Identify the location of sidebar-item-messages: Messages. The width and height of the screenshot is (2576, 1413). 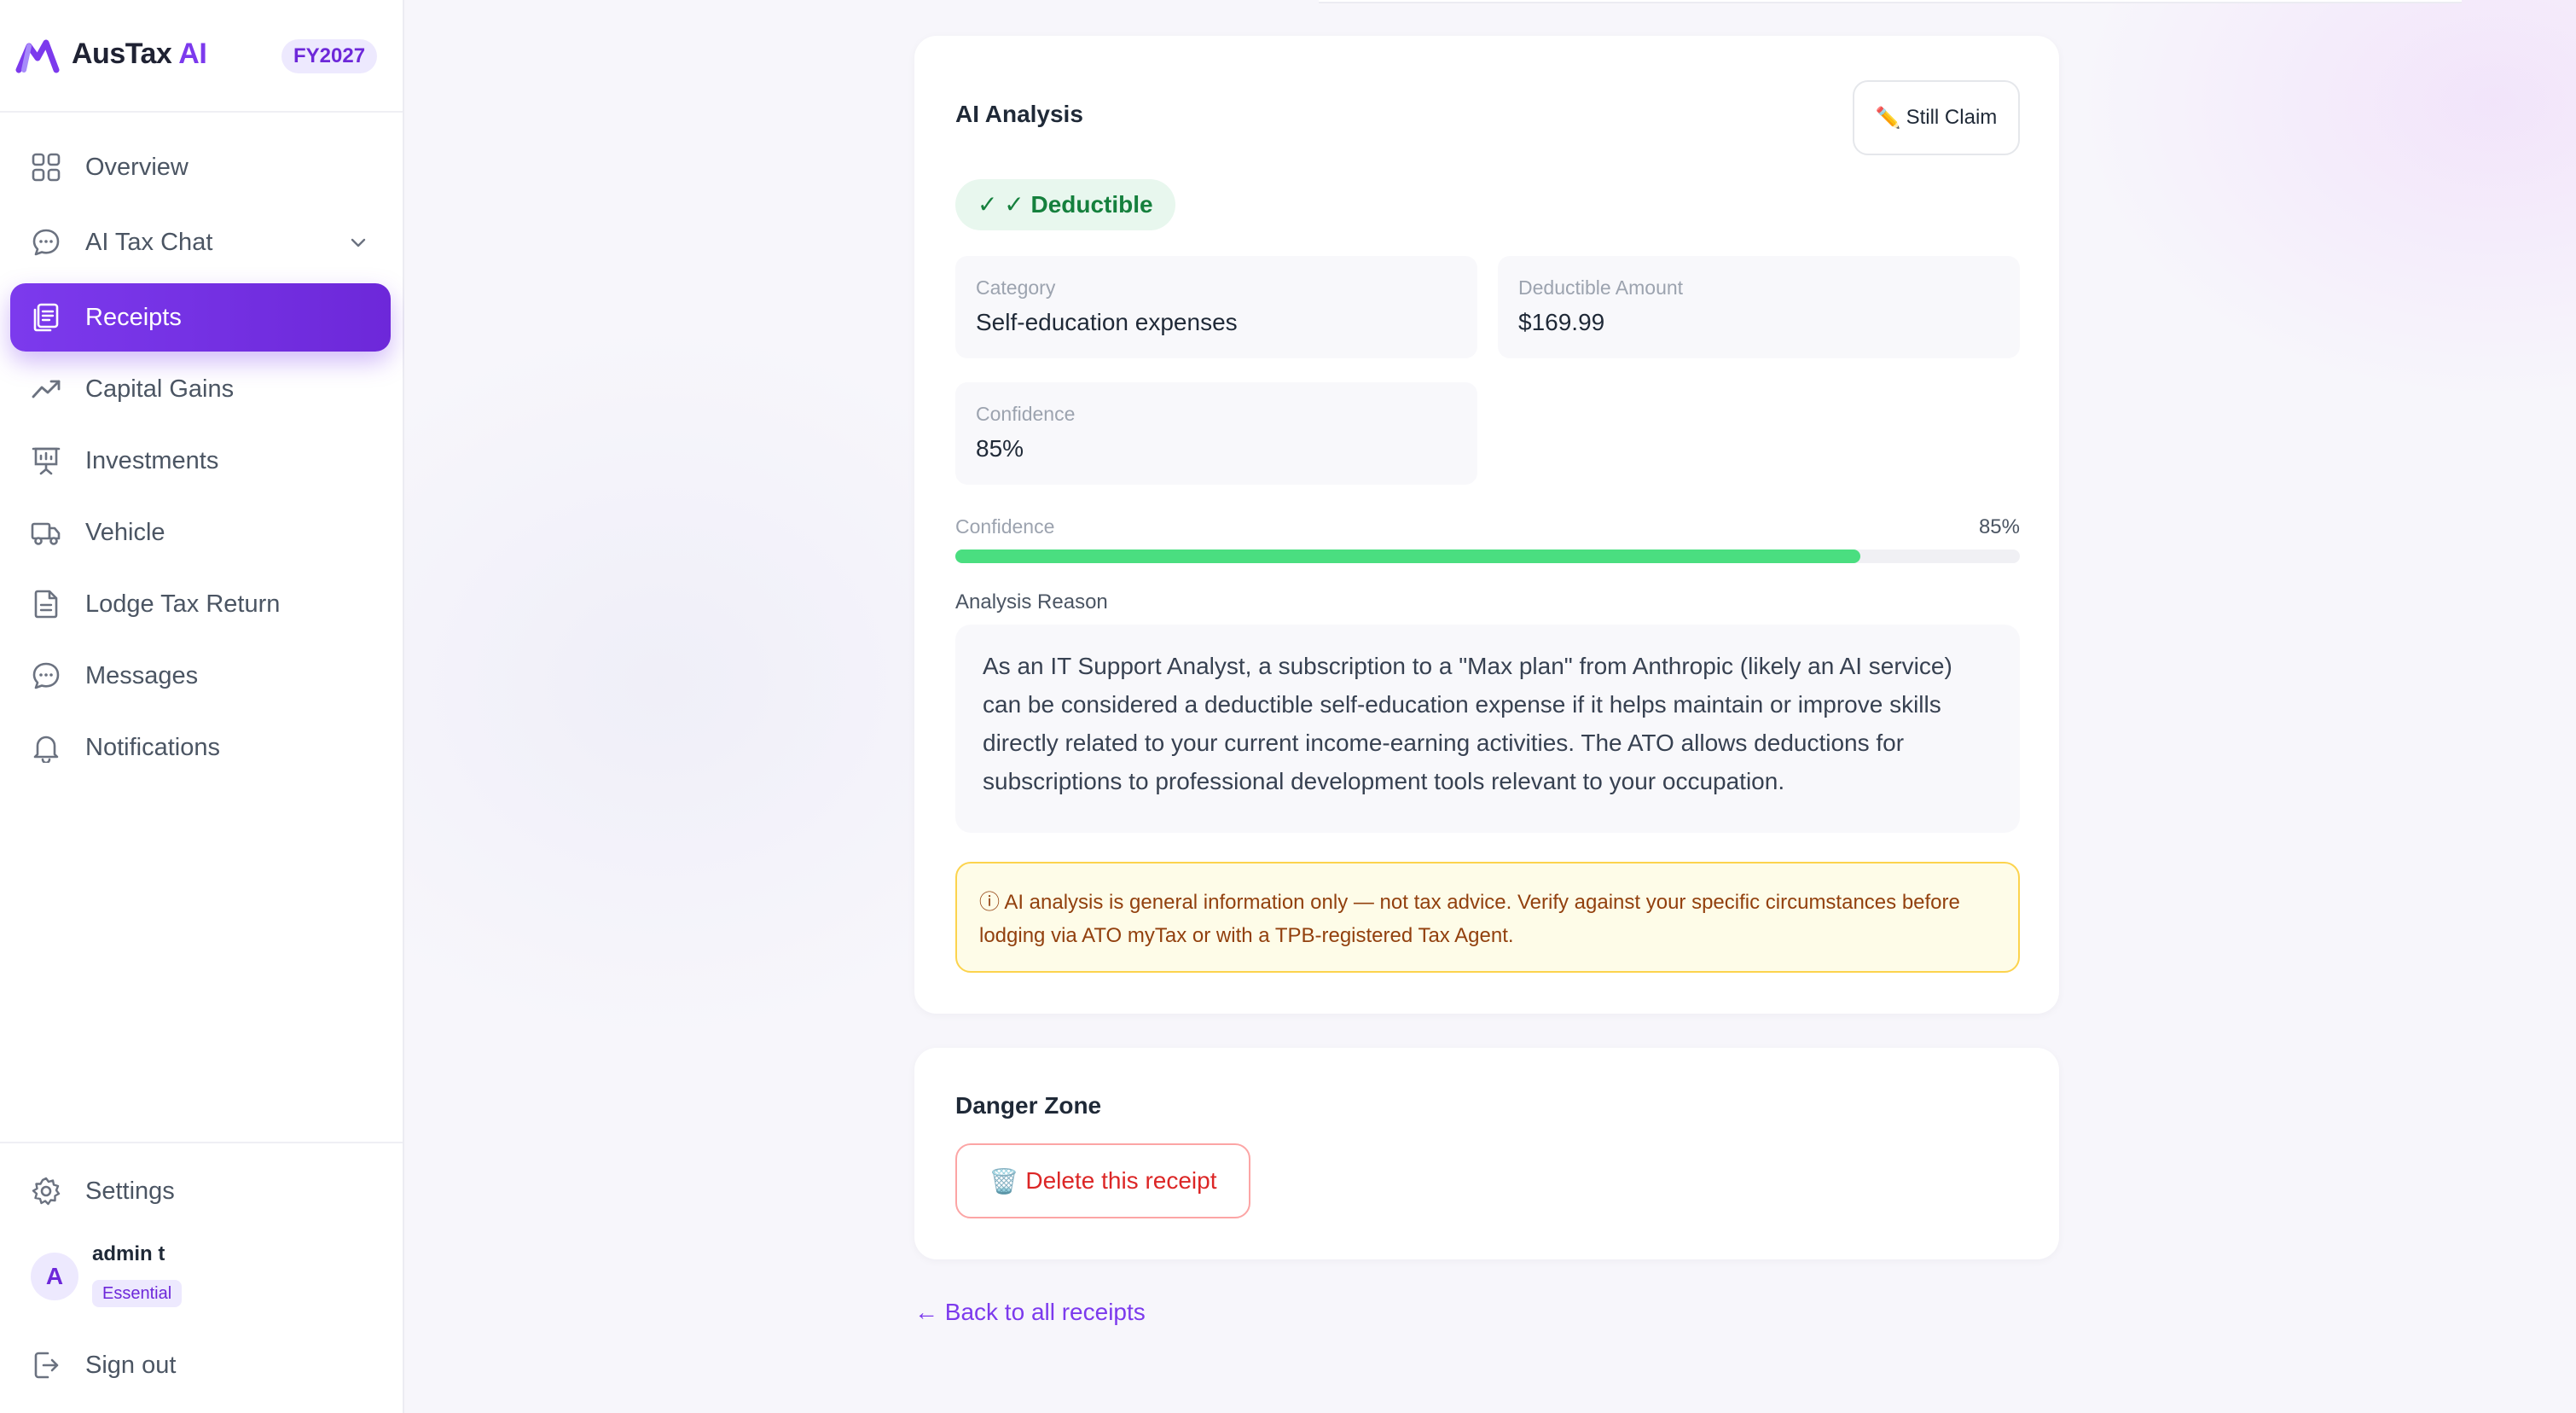
(200, 676).